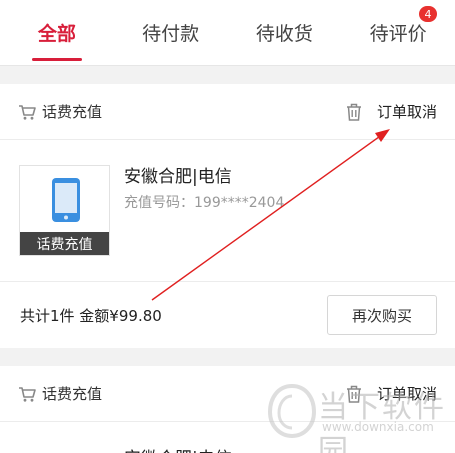 The image size is (455, 453). Describe the element at coordinates (56, 59) in the screenshot. I see `active-tab-underline` at that location.